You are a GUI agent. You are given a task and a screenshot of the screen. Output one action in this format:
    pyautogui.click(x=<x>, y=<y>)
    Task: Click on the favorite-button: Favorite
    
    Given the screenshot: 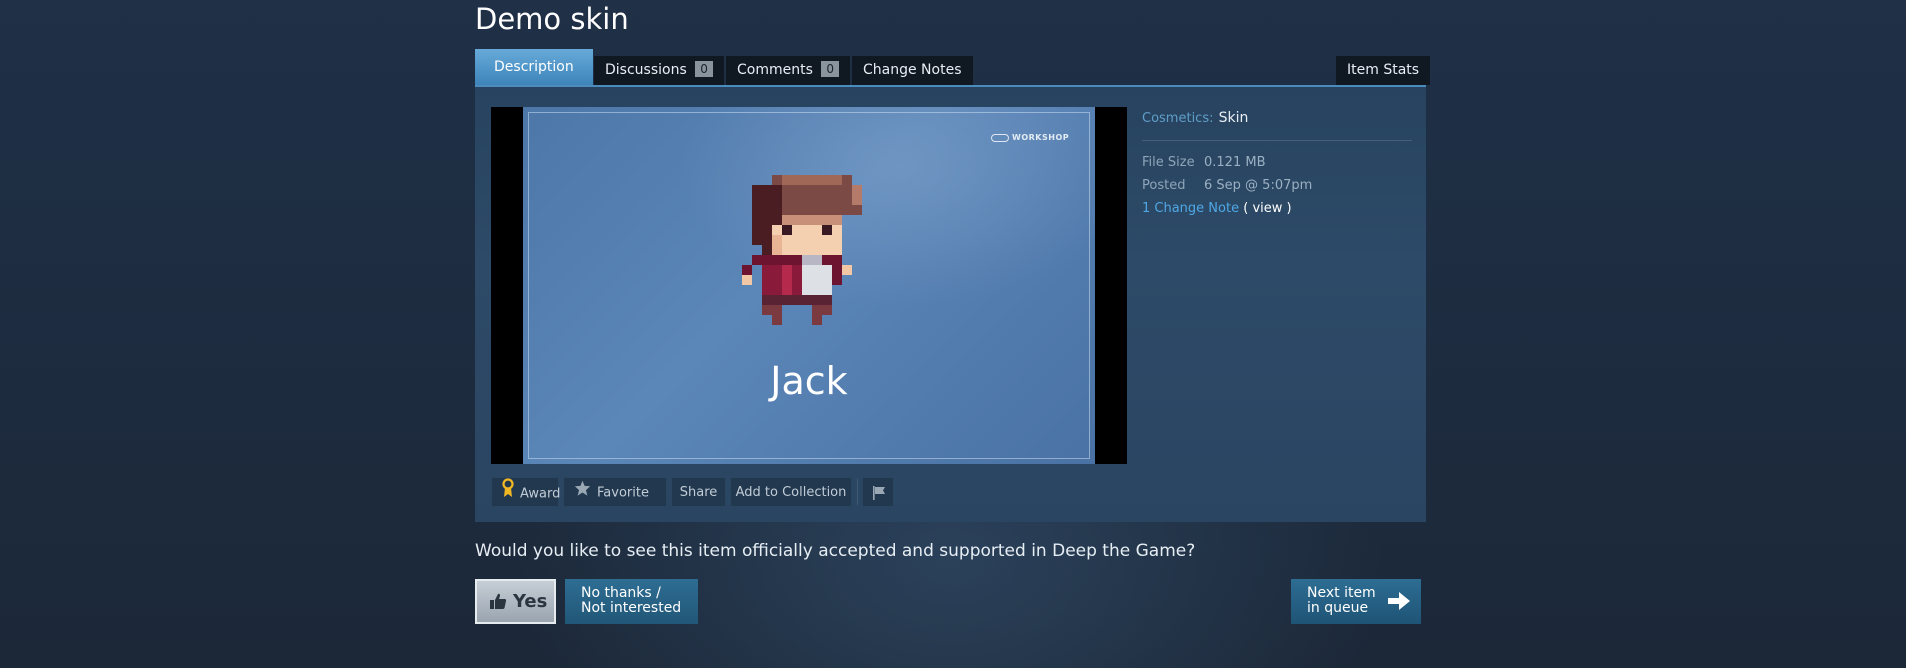 What is the action you would take?
    pyautogui.click(x=615, y=492)
    